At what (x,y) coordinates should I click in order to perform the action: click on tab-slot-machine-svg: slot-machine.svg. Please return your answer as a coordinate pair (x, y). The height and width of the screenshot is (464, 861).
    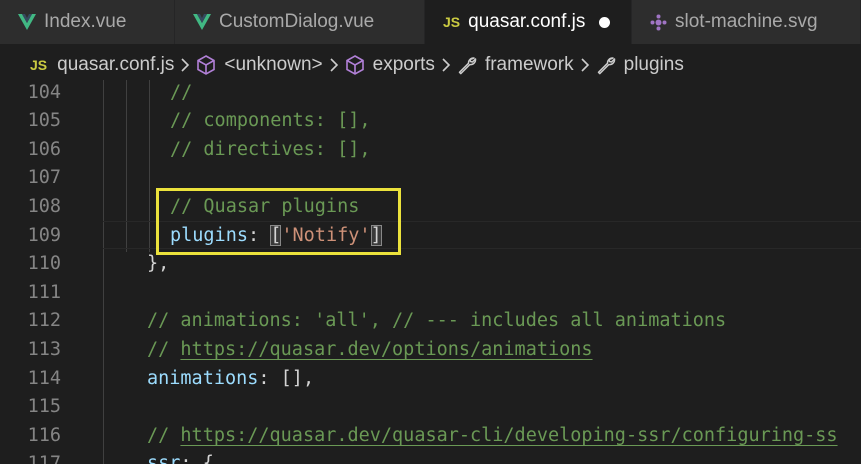
    Looking at the image, I should click on (746, 22).